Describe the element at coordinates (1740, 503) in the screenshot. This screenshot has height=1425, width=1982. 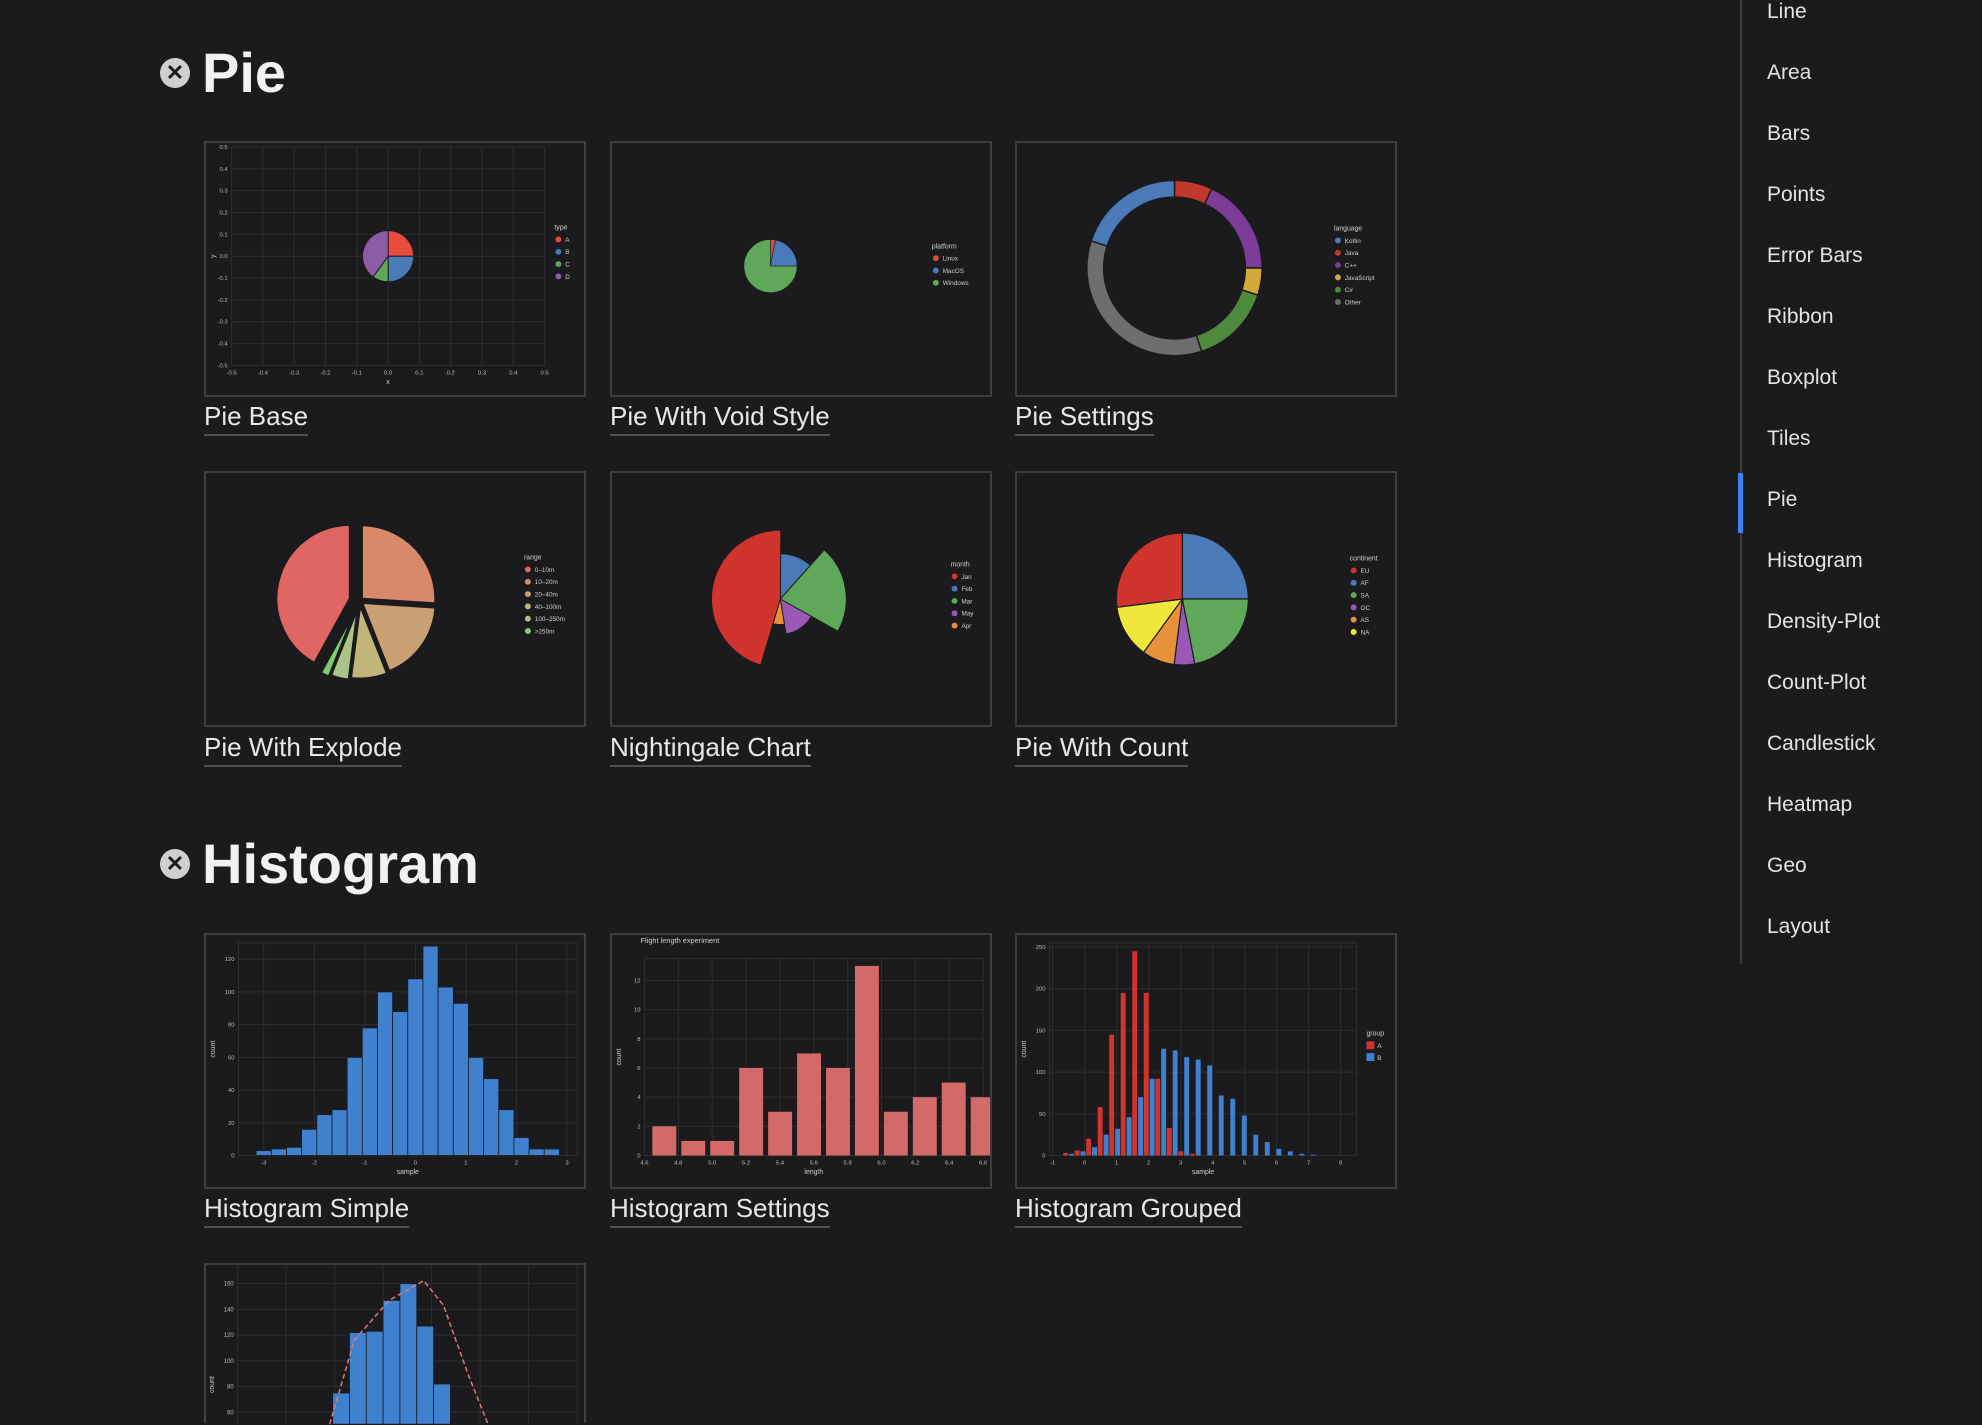
I see `sidebar-active-indicator` at that location.